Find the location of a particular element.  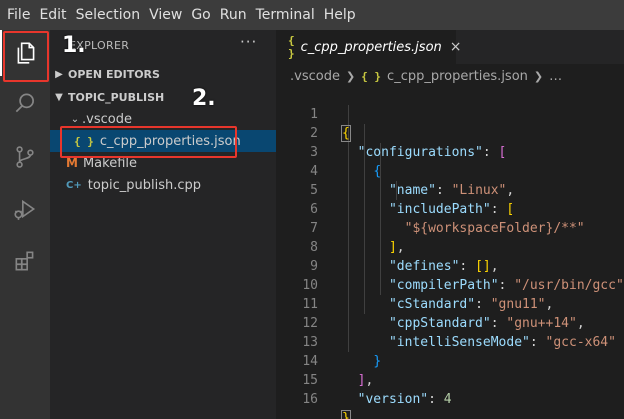

tab-label: c_cpp_properties.json is located at coordinates (371, 47).